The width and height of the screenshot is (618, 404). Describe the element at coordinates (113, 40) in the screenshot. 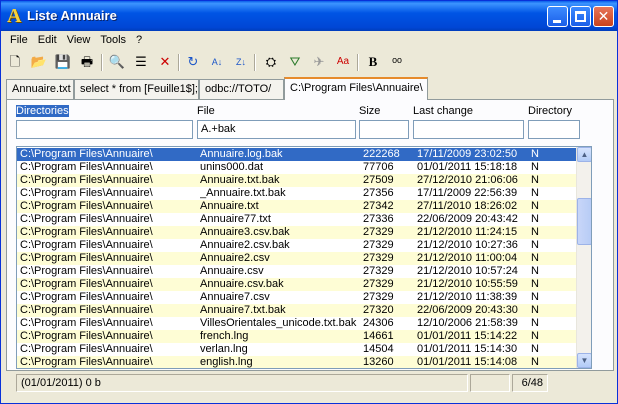

I see `menu-tools: Tools` at that location.